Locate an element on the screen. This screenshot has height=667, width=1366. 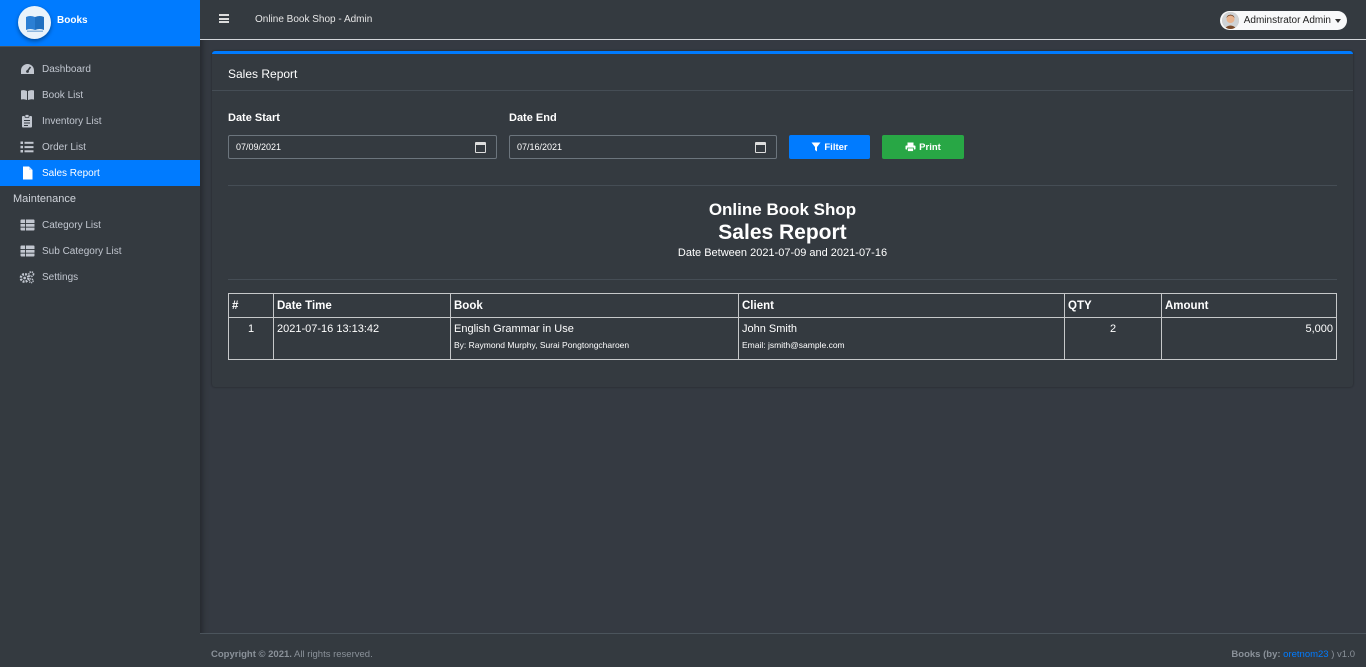
print-button: Print is located at coordinates (923, 147).